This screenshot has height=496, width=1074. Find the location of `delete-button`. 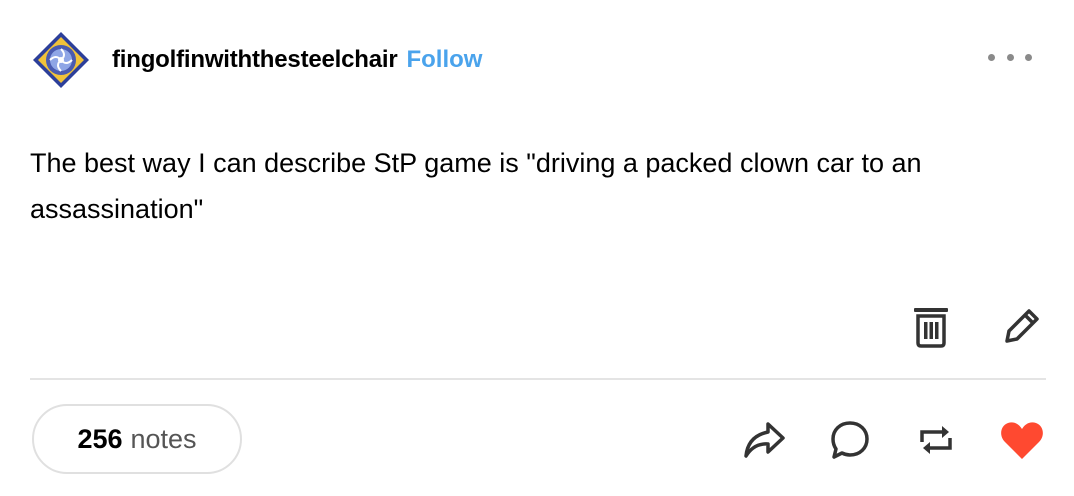

delete-button is located at coordinates (931, 327).